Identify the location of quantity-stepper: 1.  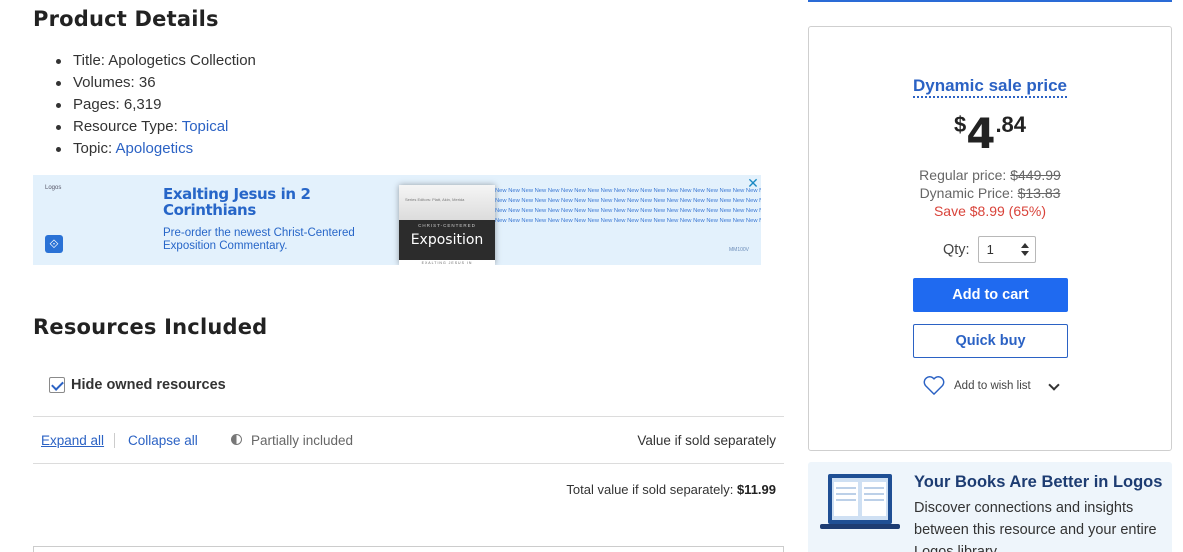
(1006, 249).